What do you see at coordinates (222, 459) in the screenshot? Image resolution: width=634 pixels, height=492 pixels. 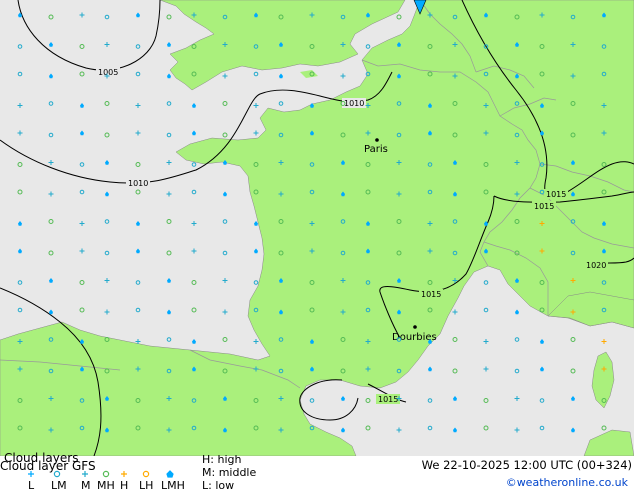 I see `key-high: H: high` at bounding box center [222, 459].